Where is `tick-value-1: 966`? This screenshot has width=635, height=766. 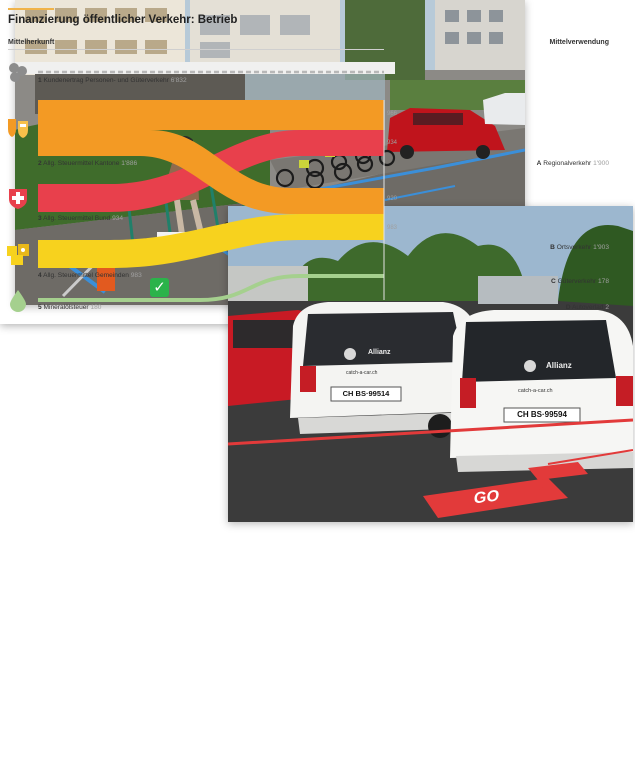 tick-value-1: 966 is located at coordinates (392, 114).